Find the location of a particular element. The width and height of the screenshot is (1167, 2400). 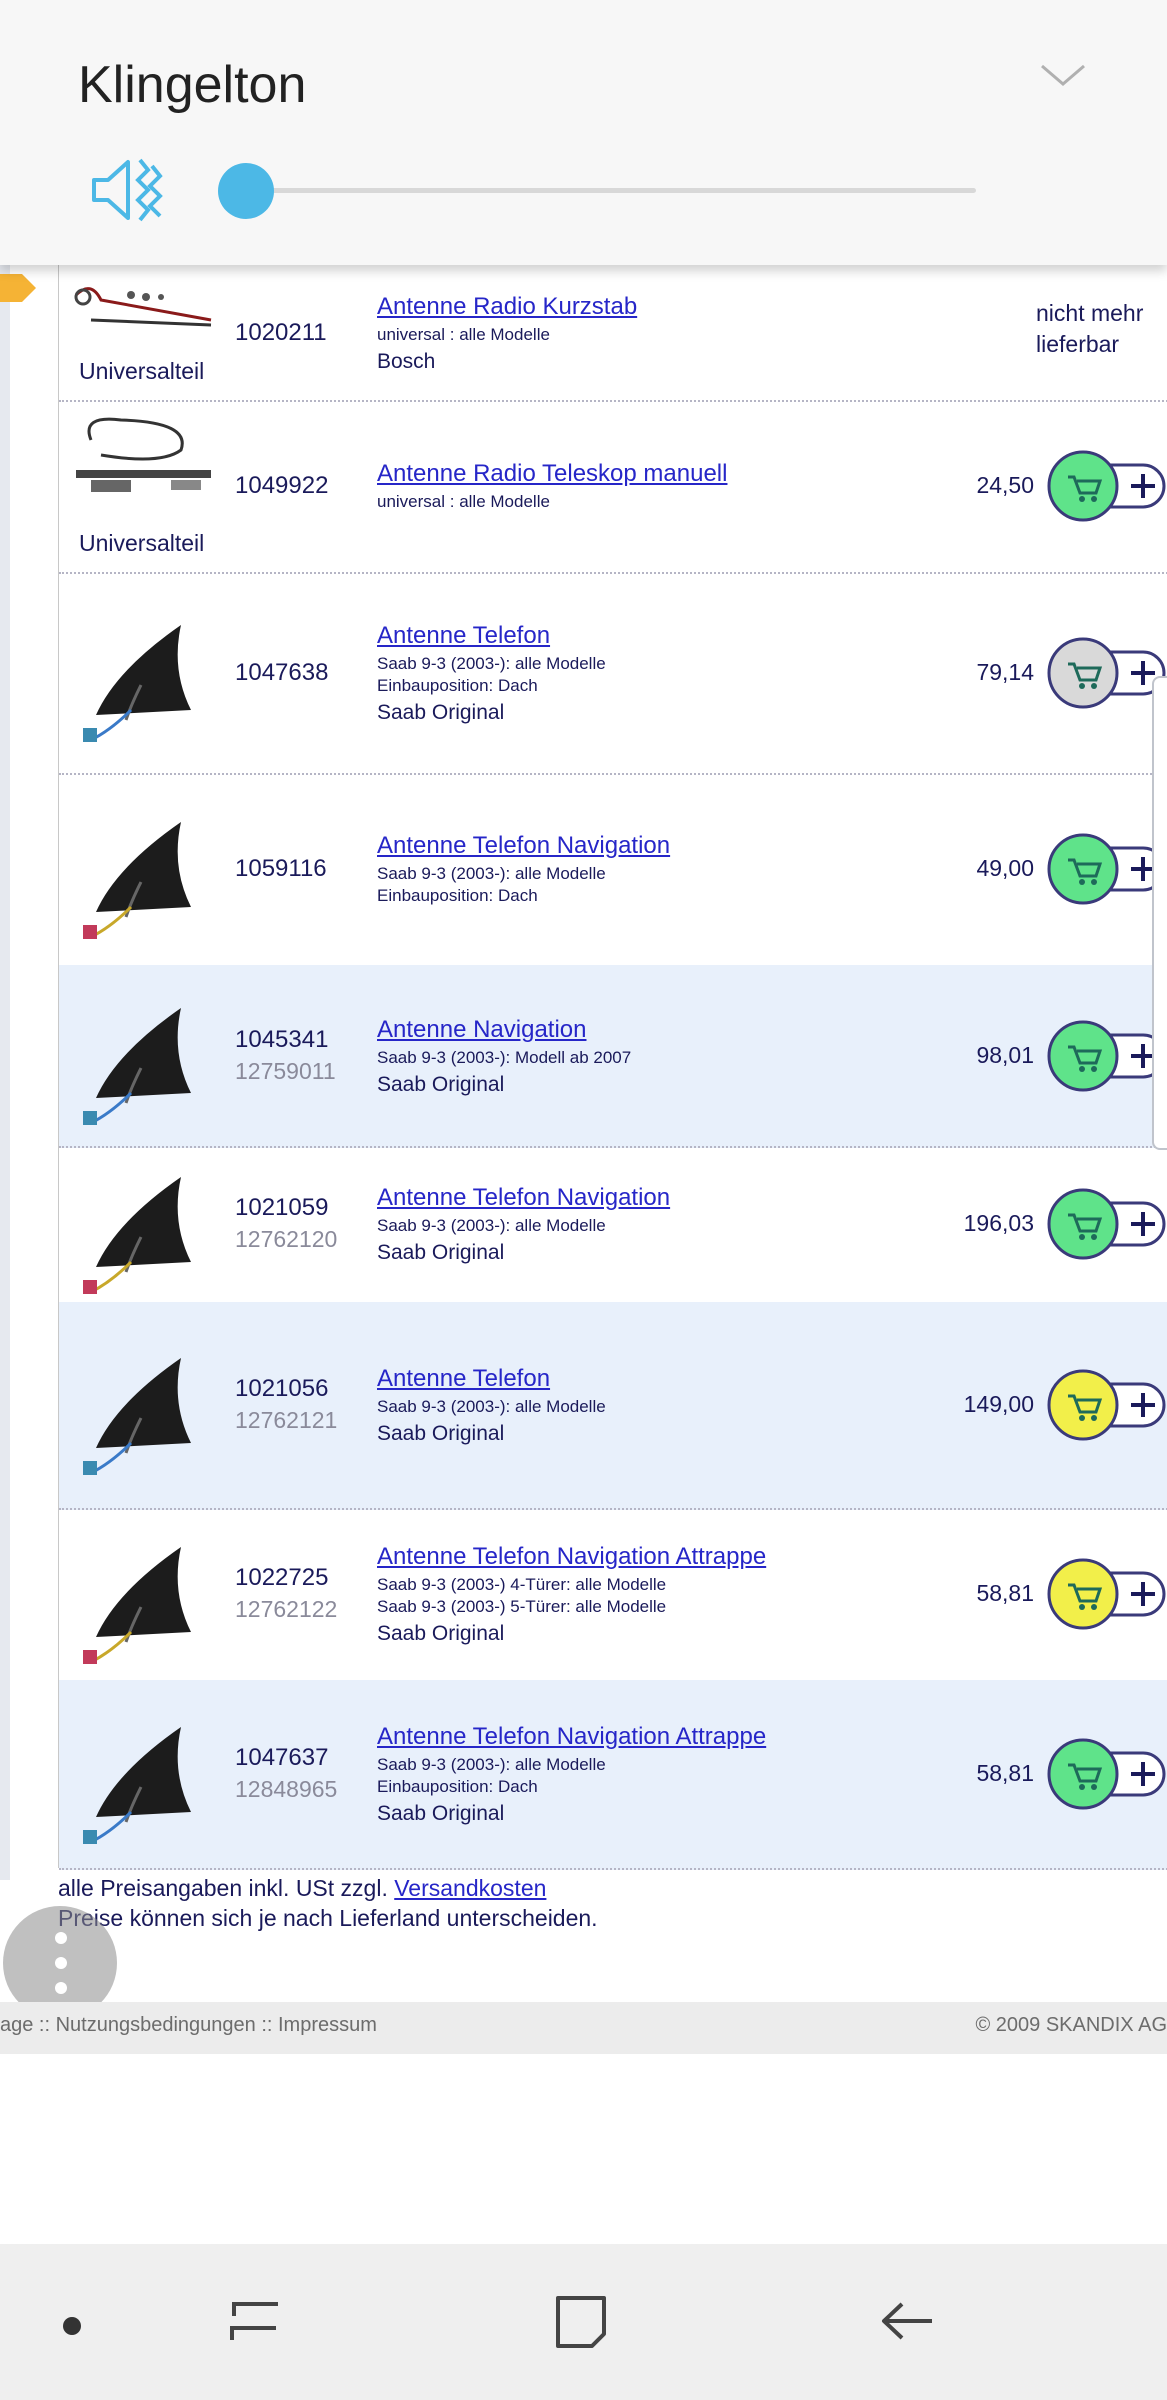

speaker-vibrate-icon is located at coordinates (128, 190).